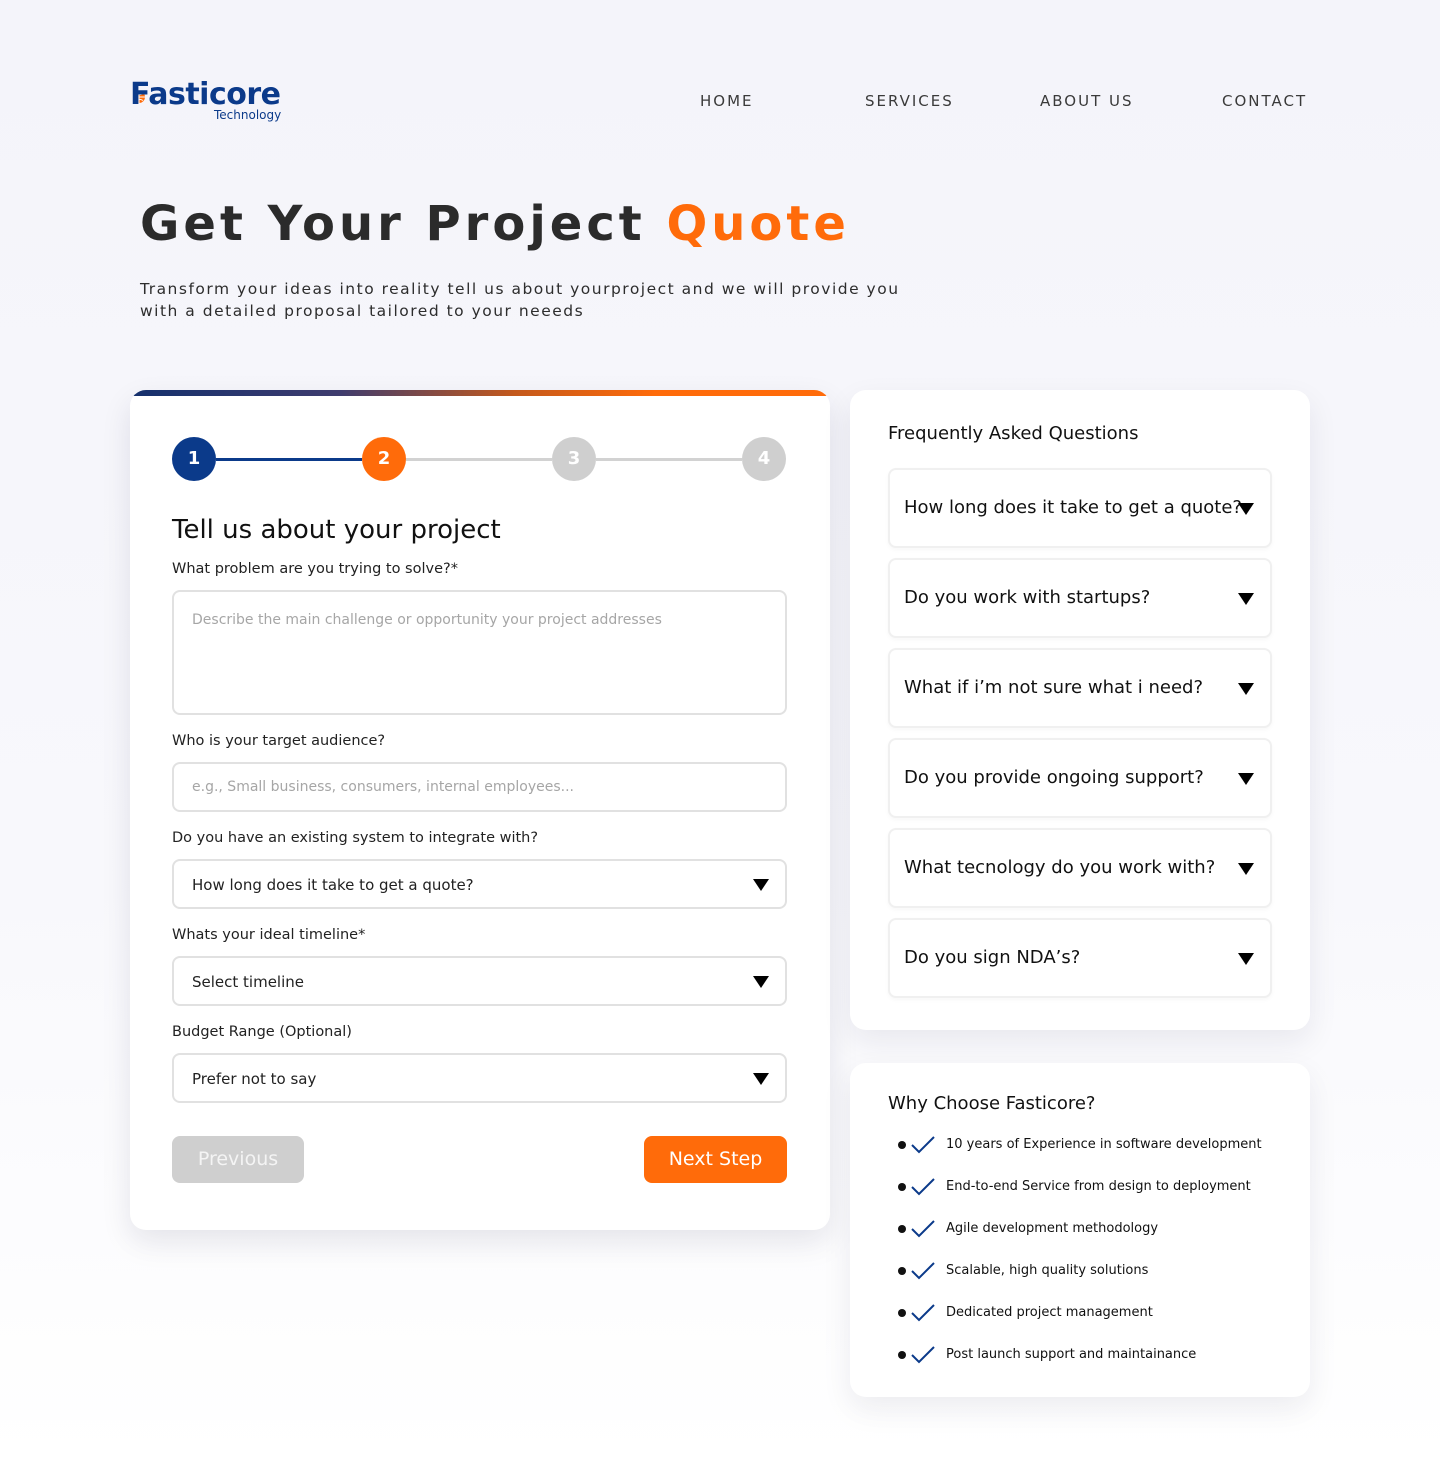 Image resolution: width=1440 pixels, height=1461 pixels. What do you see at coordinates (479, 981) in the screenshot?
I see `timeline-select: Select timeline` at bounding box center [479, 981].